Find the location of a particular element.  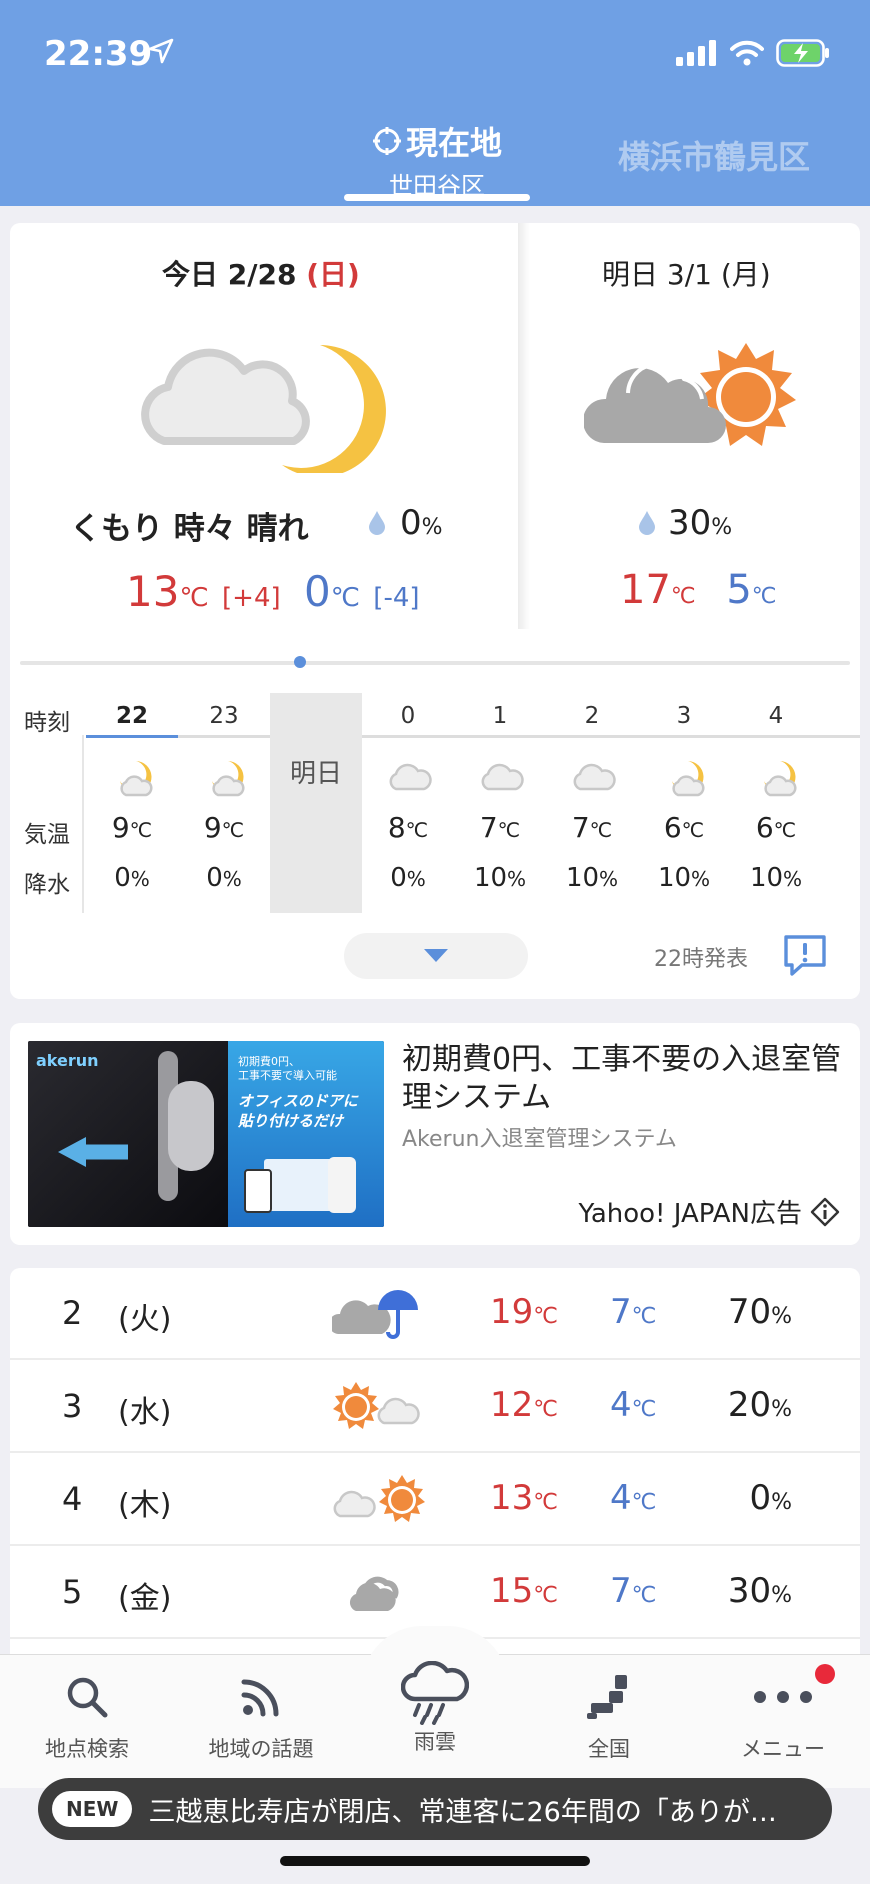

chevron-down-icon is located at coordinates (436, 955).